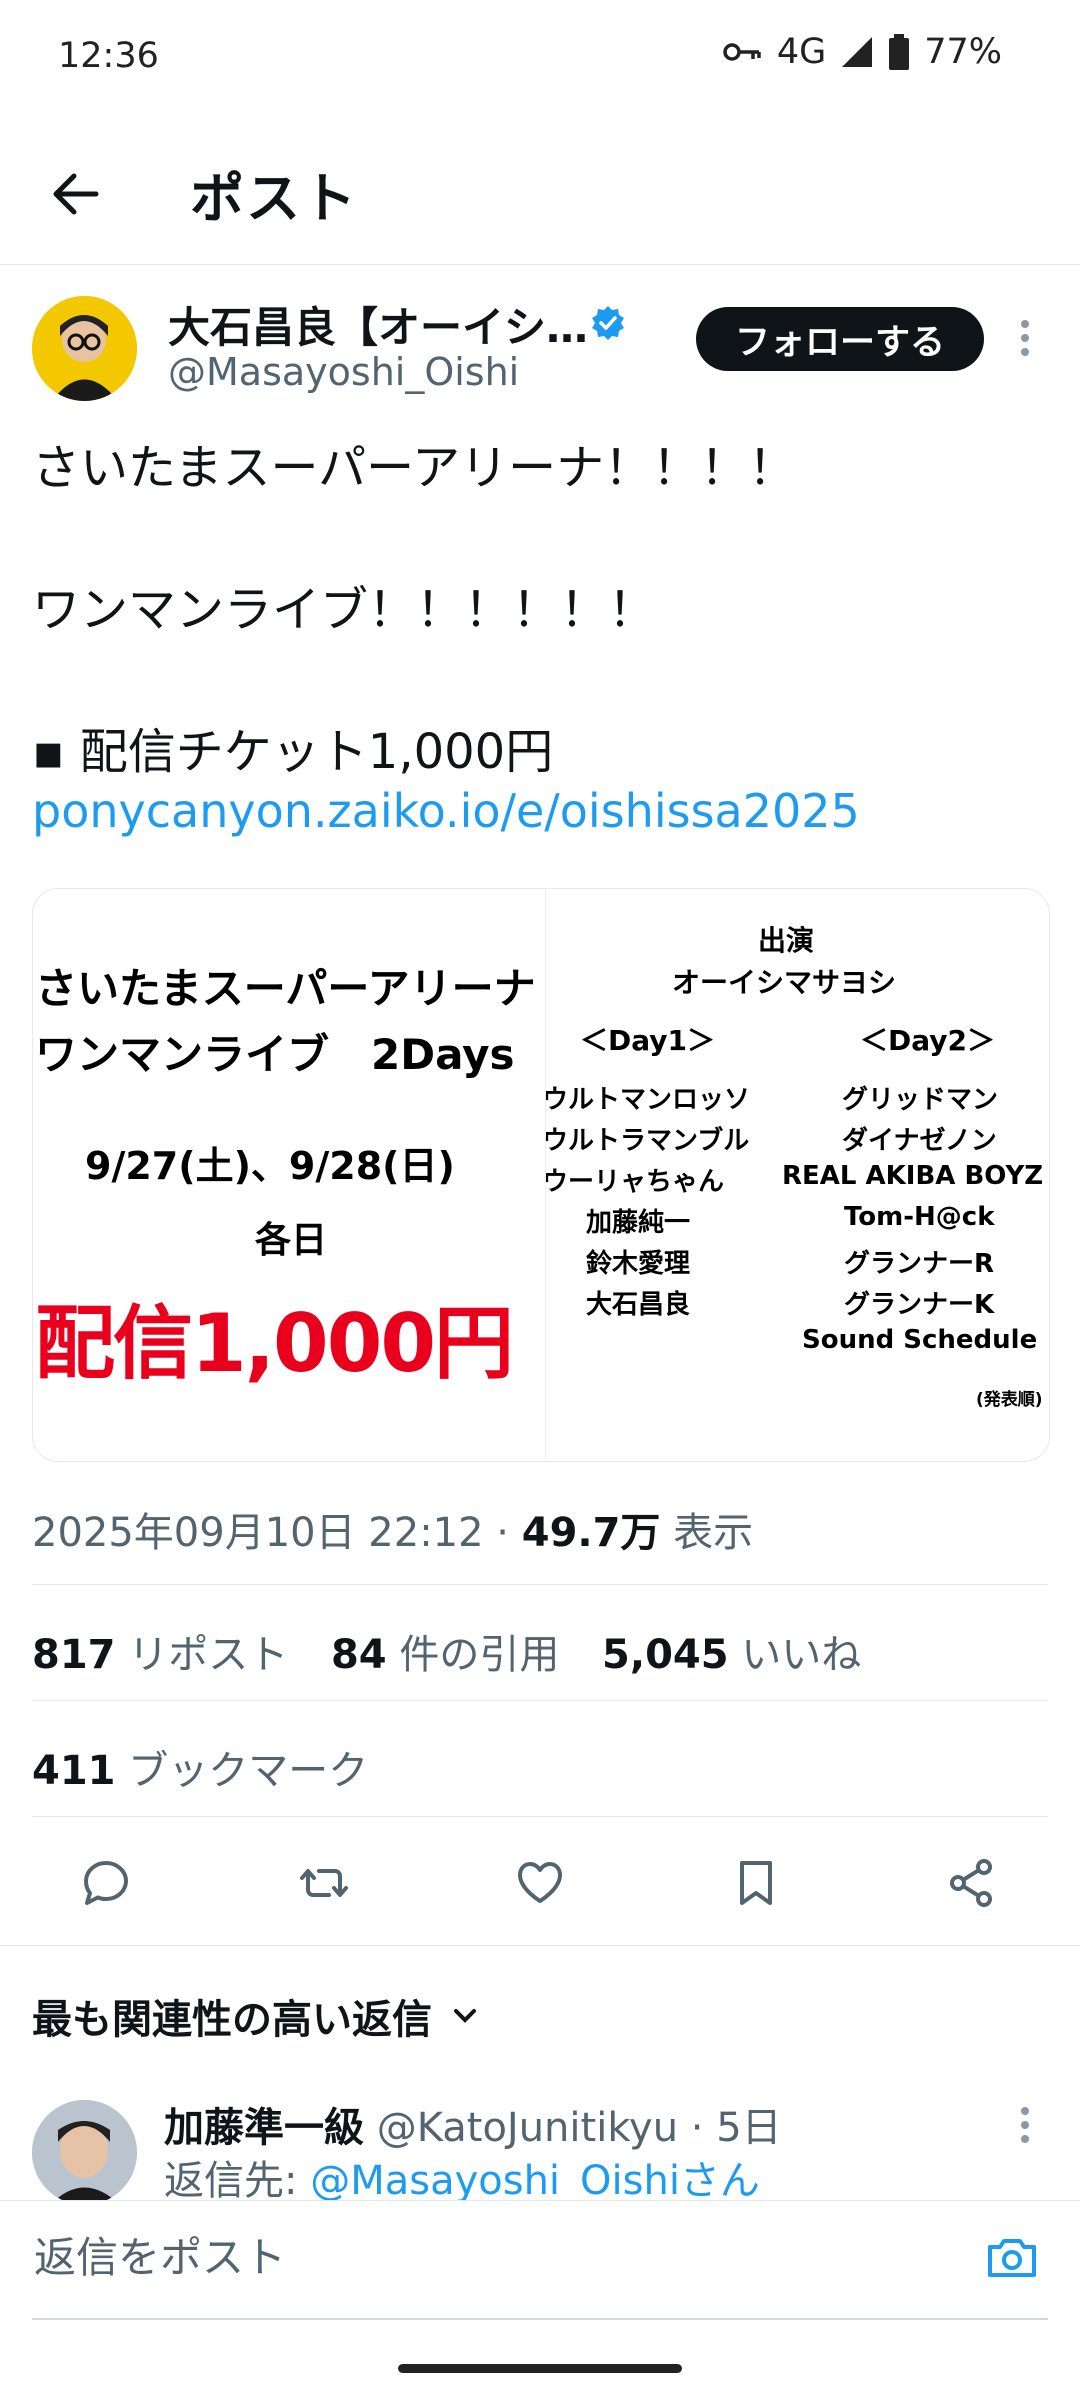 Image resolution: width=1080 pixels, height=2400 pixels. I want to click on media-day2-item: グランナーR, so click(919, 1264).